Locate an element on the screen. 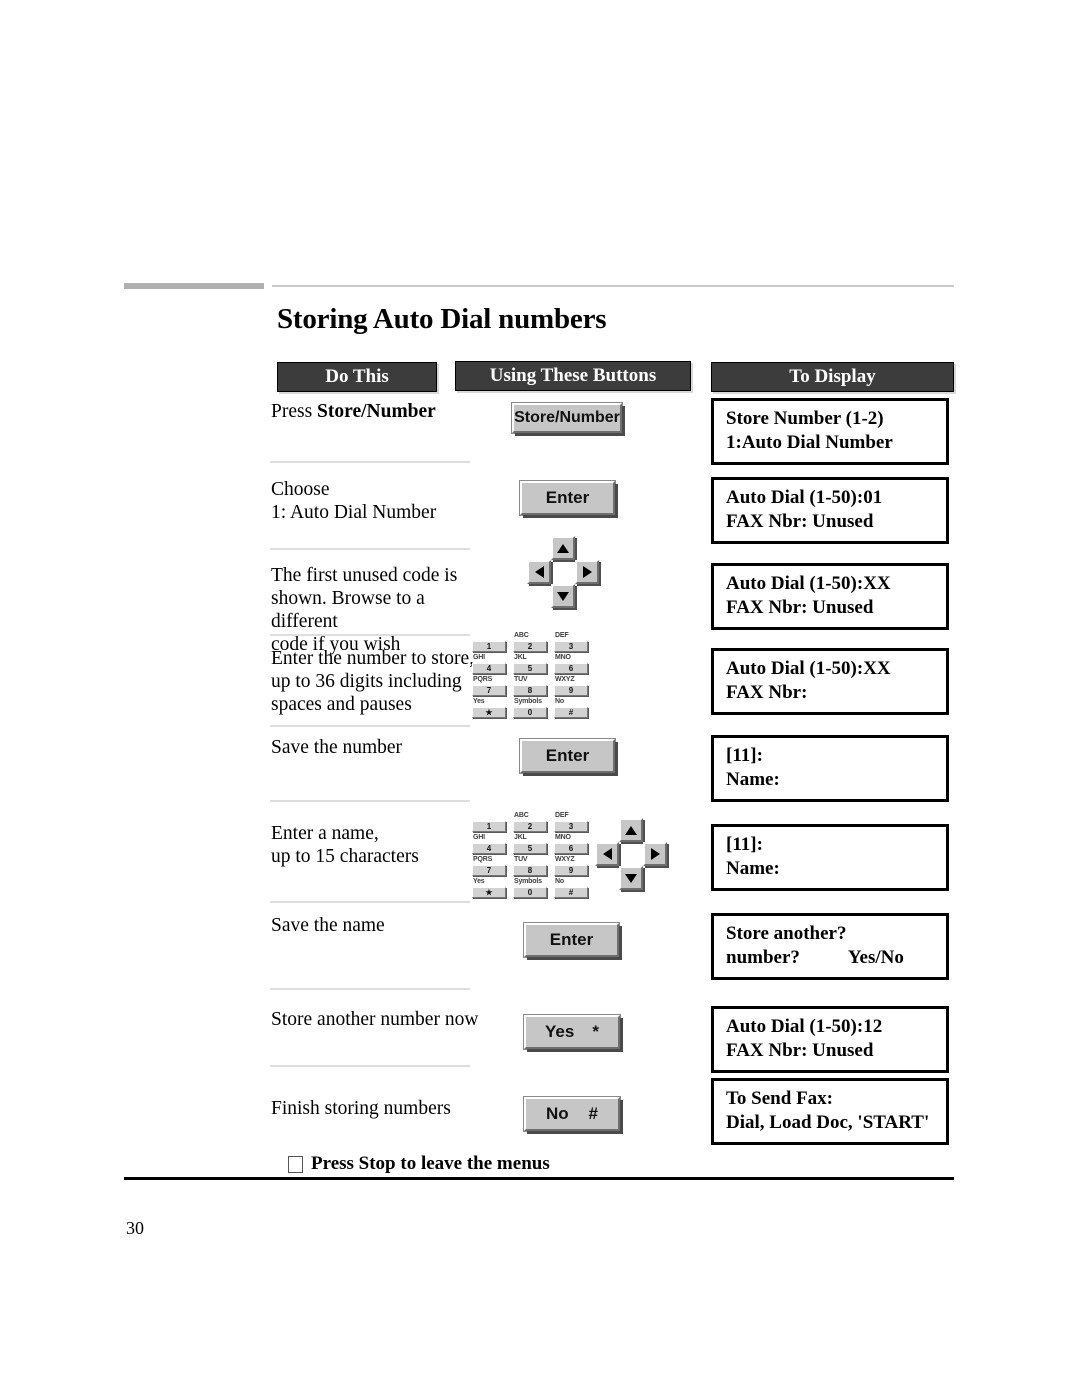 The width and height of the screenshot is (1080, 1397). display-line-2: number? Yes/No is located at coordinates (836, 958).